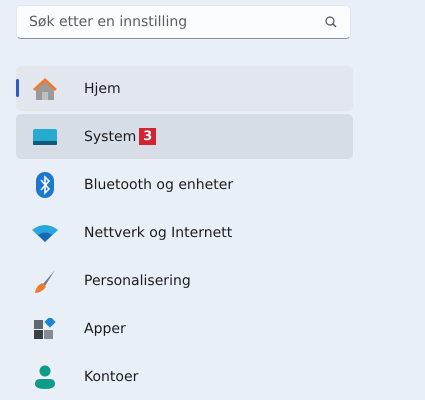 The height and width of the screenshot is (400, 425). I want to click on sidebar-item: Bluetooth og enheter, so click(184, 184).